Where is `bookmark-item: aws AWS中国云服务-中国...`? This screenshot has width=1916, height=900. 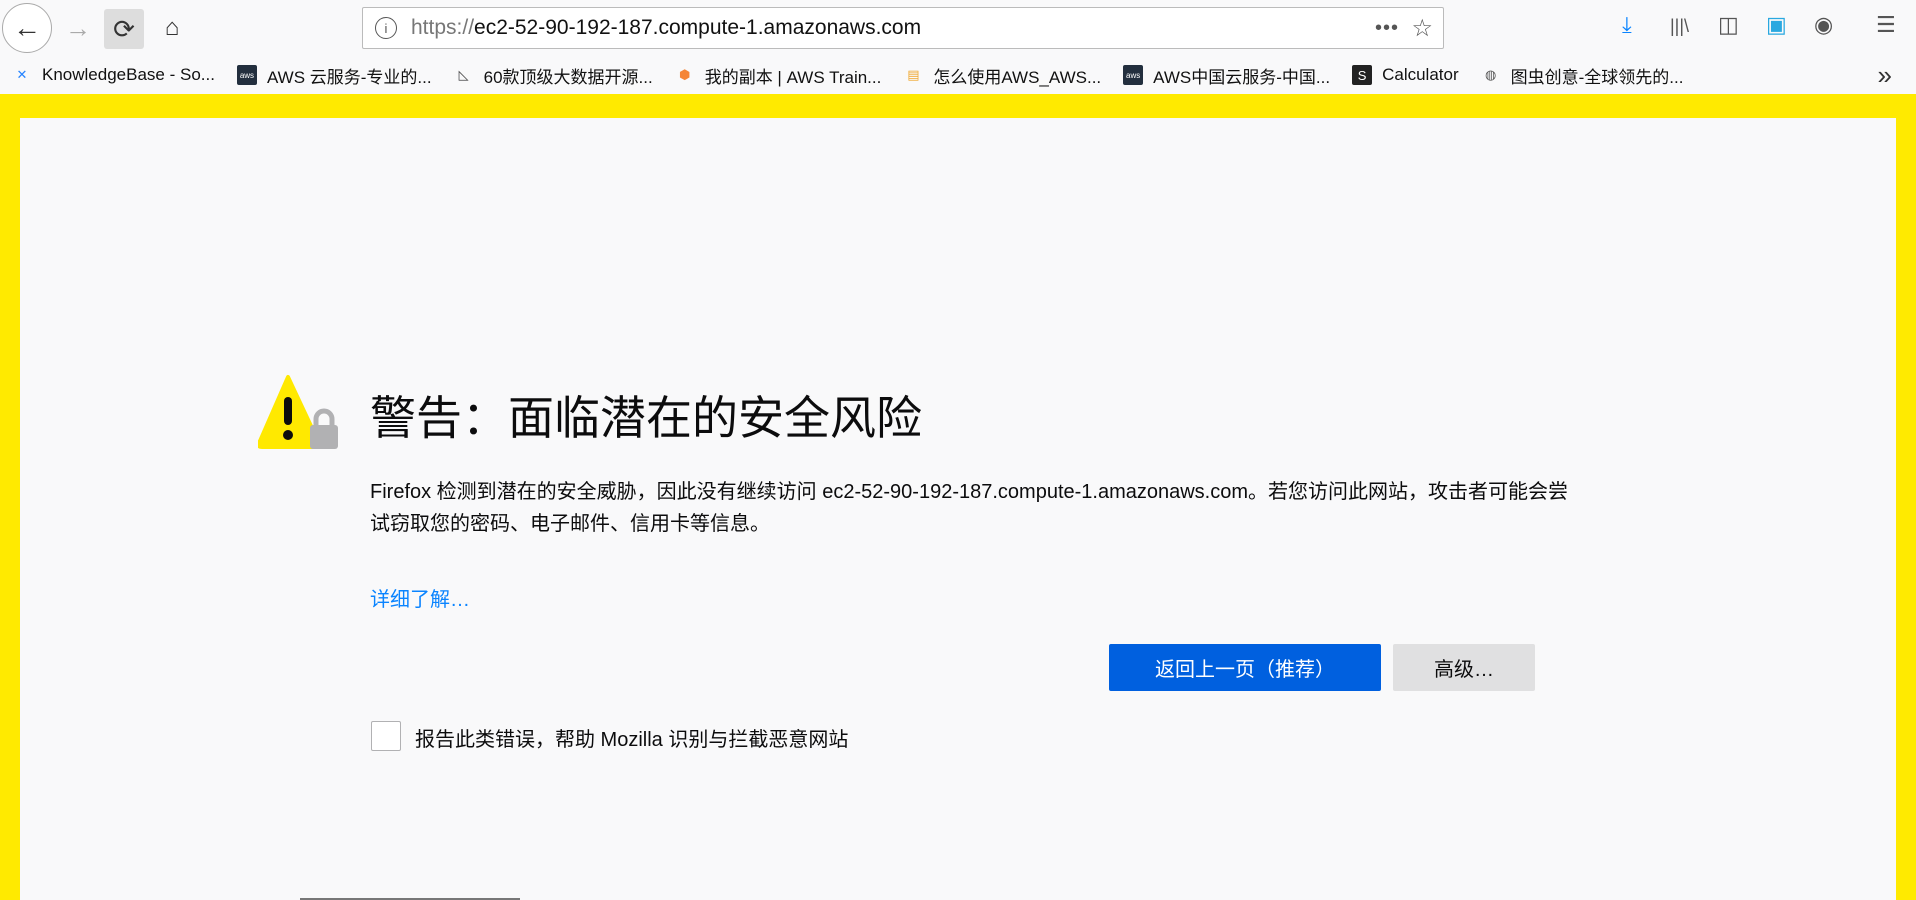
bookmark-item: aws AWS中国云服务-中国... is located at coordinates (1226, 75).